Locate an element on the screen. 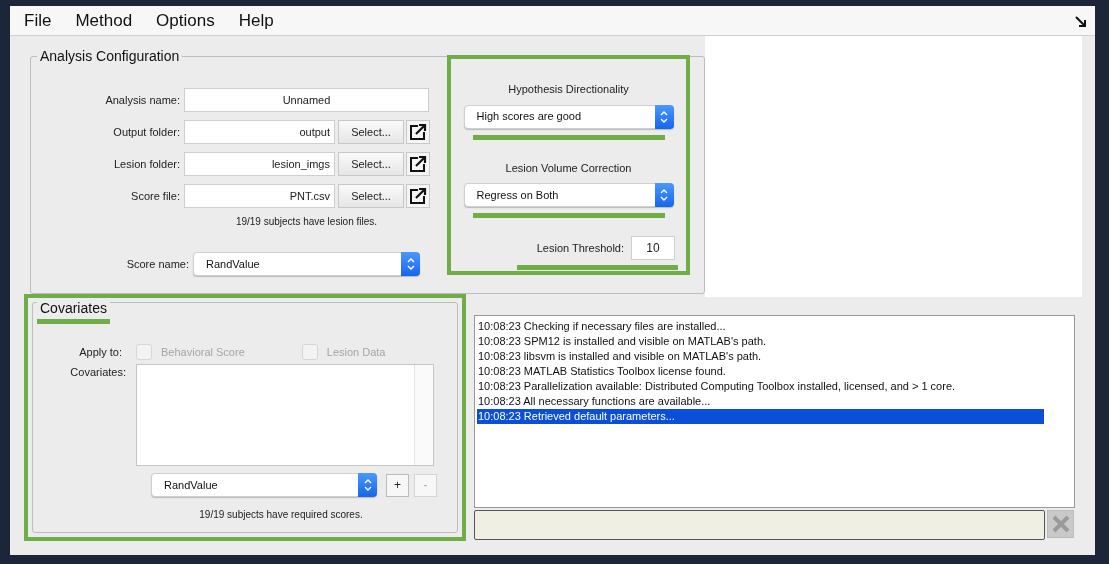 This screenshot has height=564, width=1109. log-line: 10:08:23 MATLAB Statistics Toolbox license found. is located at coordinates (760, 371).